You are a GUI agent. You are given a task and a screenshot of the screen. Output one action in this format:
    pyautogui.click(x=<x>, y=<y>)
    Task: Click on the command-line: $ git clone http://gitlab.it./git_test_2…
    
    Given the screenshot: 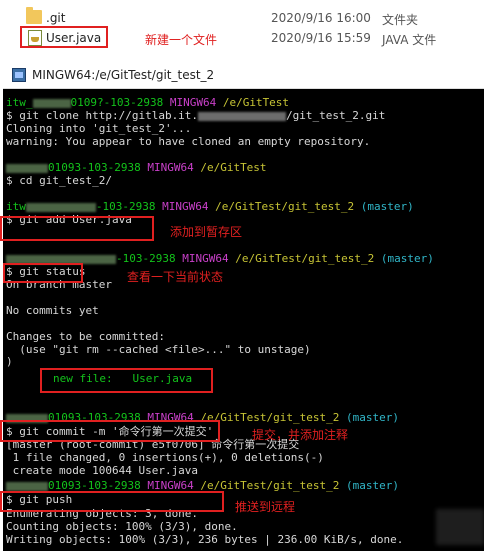 What is the action you would take?
    pyautogui.click(x=196, y=115)
    